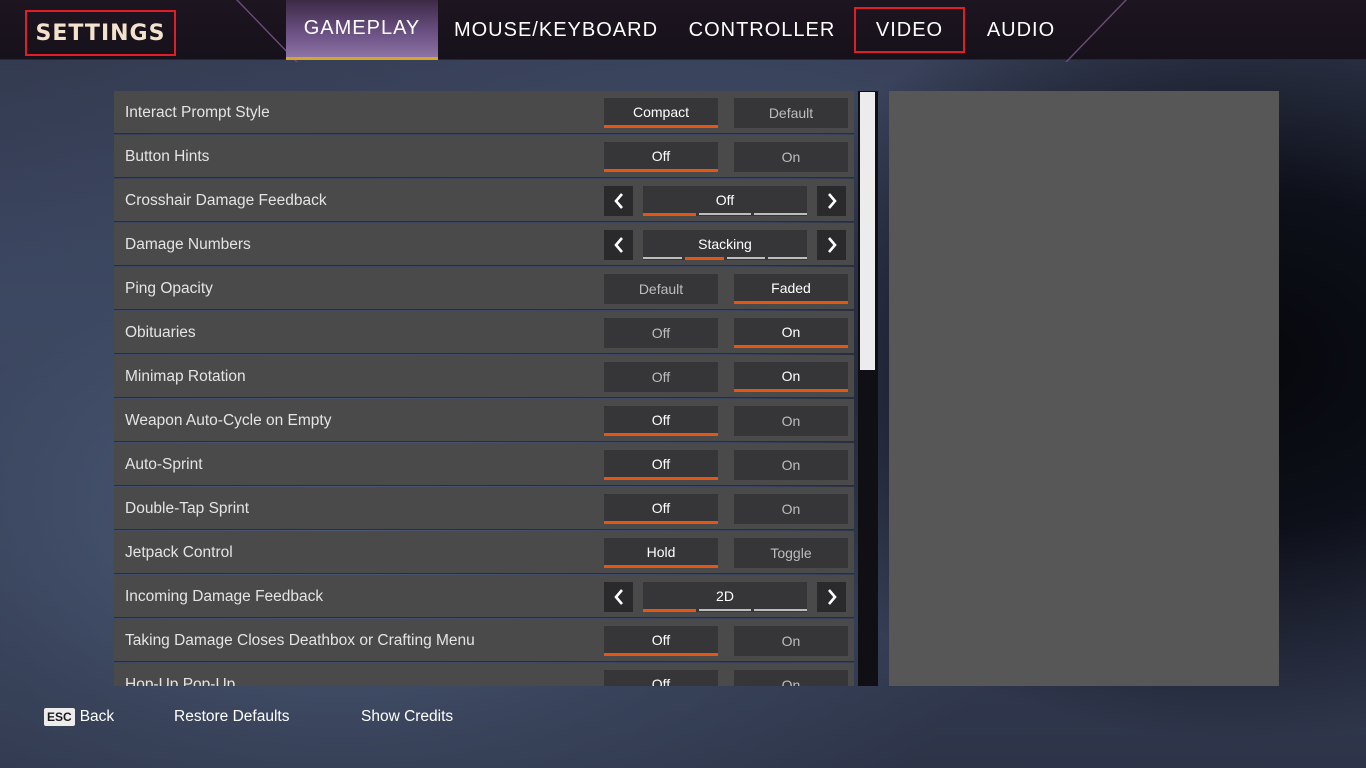 Image resolution: width=1366 pixels, height=768 pixels. Describe the element at coordinates (59, 717) in the screenshot. I see `esc-key-icon: ESC` at that location.